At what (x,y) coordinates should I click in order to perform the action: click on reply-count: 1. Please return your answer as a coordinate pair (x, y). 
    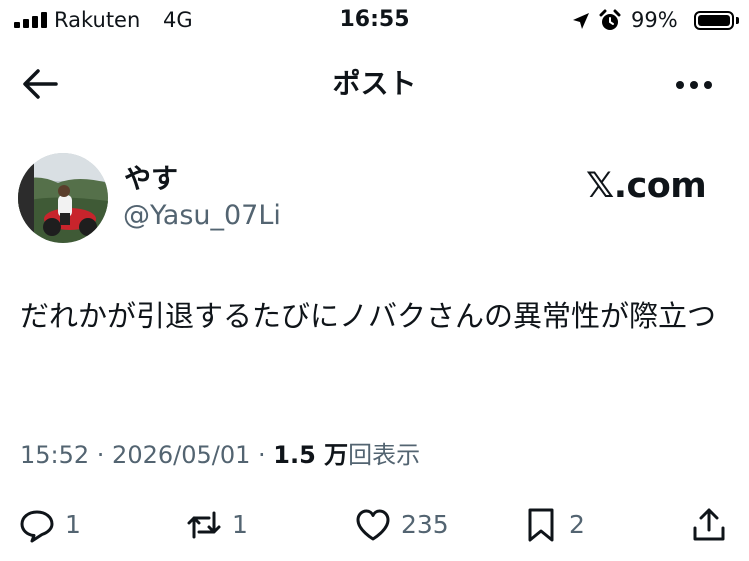
    Looking at the image, I should click on (73, 524).